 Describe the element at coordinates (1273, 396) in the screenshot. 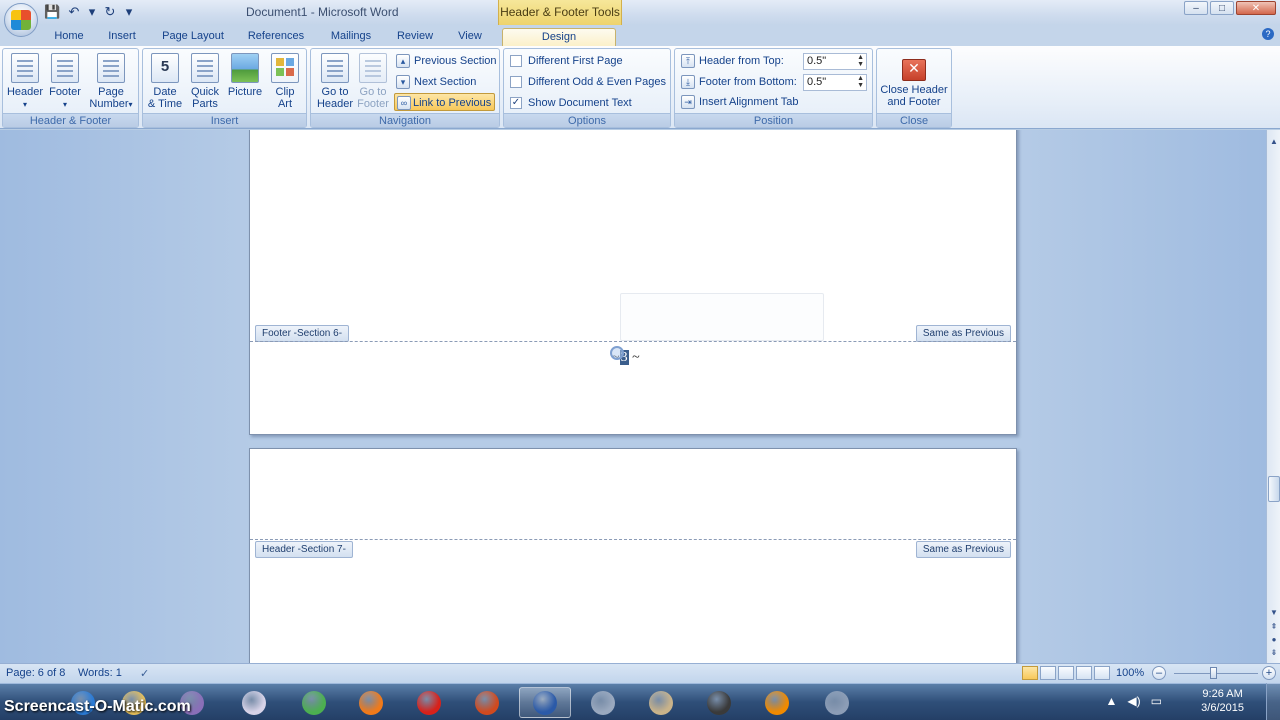

I see `vertical-scrollbar: ▲ ▼ ⇞ ● ⇟` at that location.